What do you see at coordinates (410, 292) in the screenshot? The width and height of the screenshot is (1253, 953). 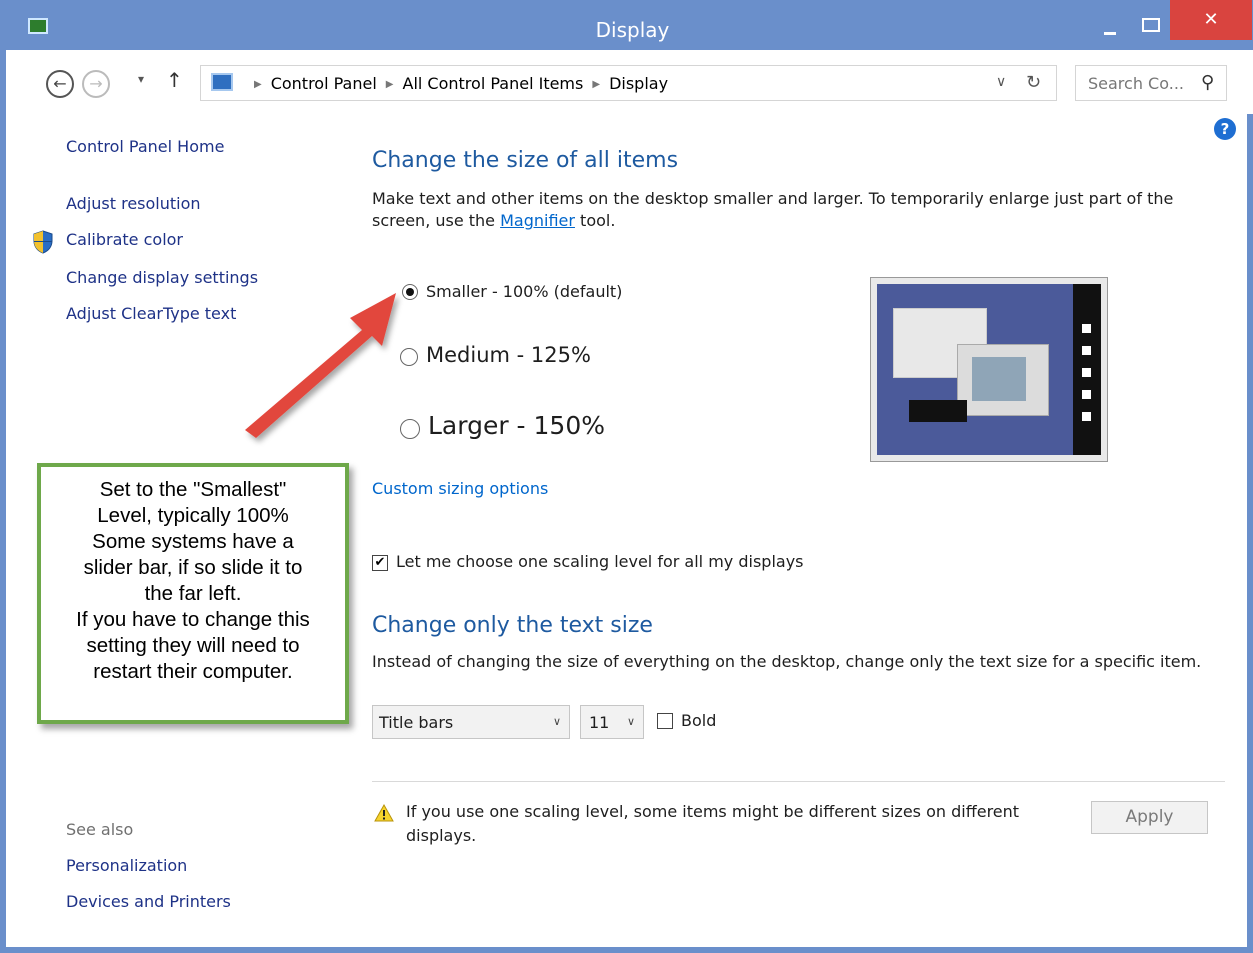 I see `radio-smaller` at bounding box center [410, 292].